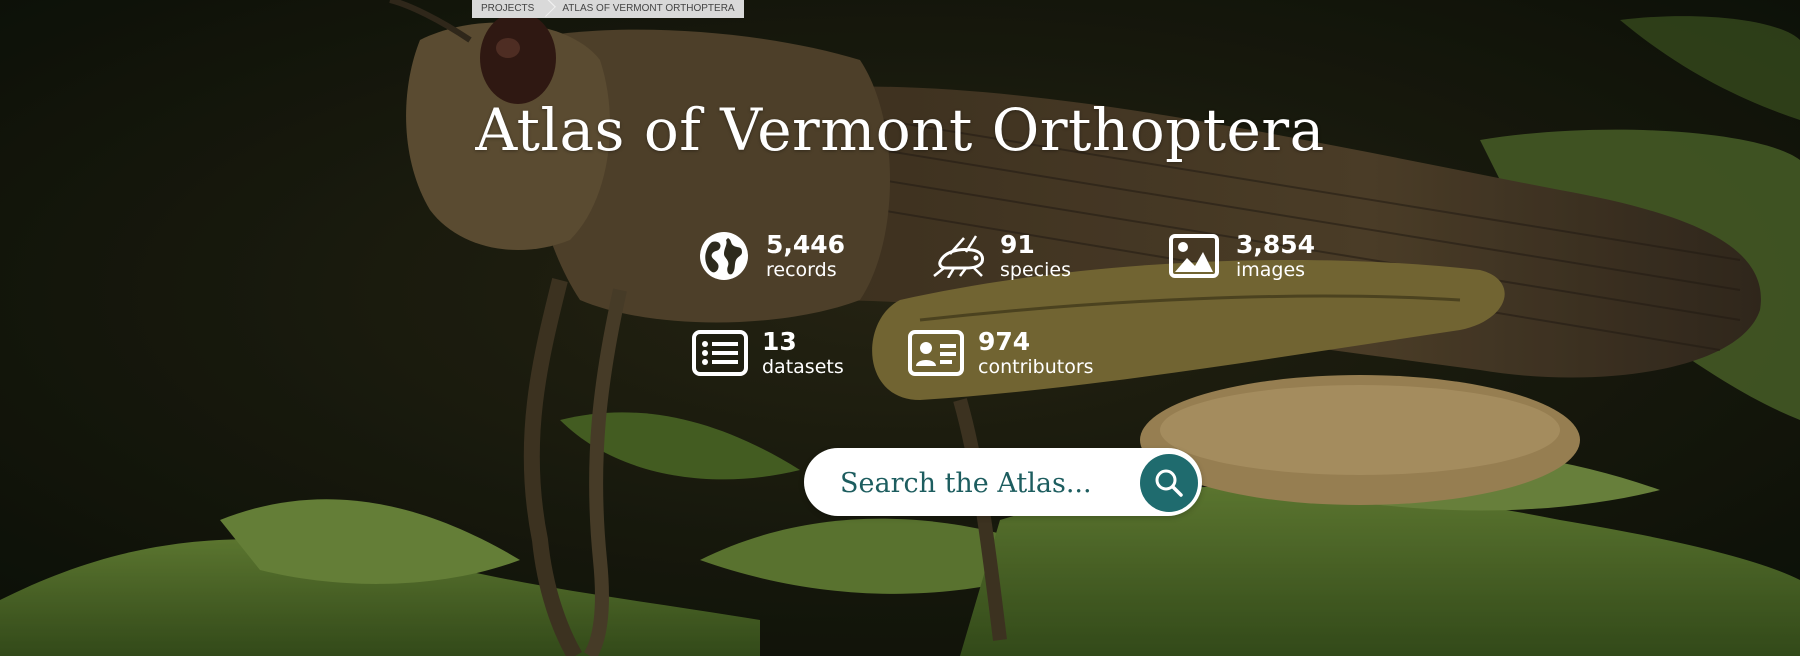  What do you see at coordinates (507, 9) in the screenshot?
I see `breadcrumb-projects-link: Projects` at bounding box center [507, 9].